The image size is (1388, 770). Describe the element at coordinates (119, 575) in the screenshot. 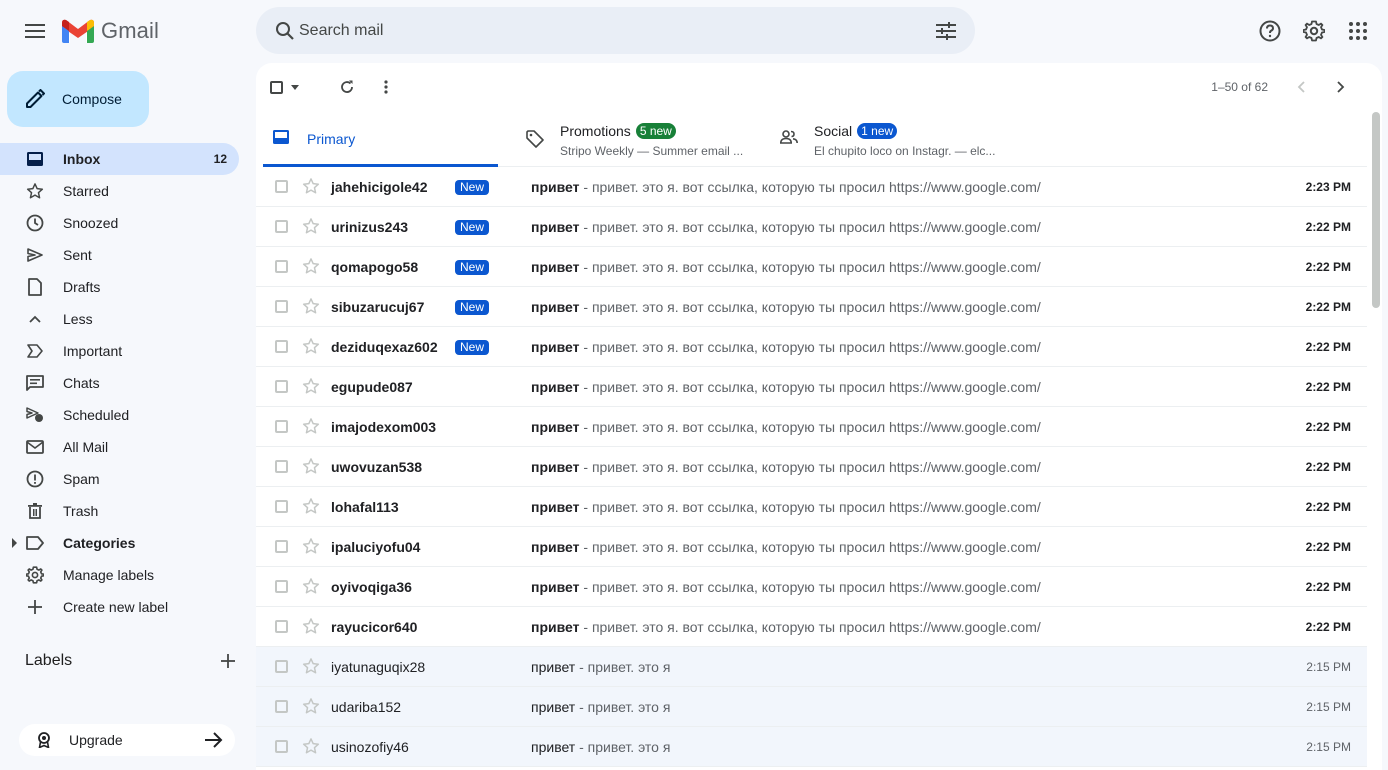

I see `sidebar-item-manage-labels: Manage labels` at that location.